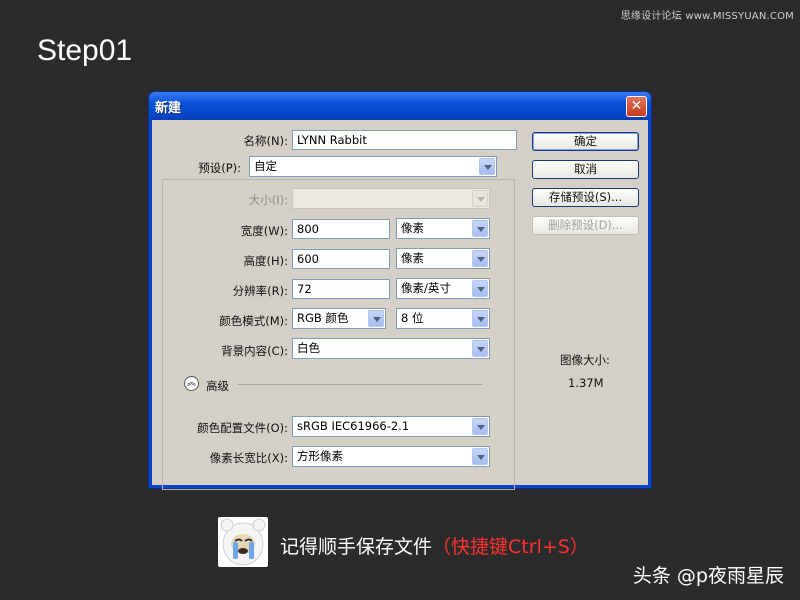 The height and width of the screenshot is (600, 800). What do you see at coordinates (265, 141) in the screenshot?
I see `name-label: 名称(N):` at bounding box center [265, 141].